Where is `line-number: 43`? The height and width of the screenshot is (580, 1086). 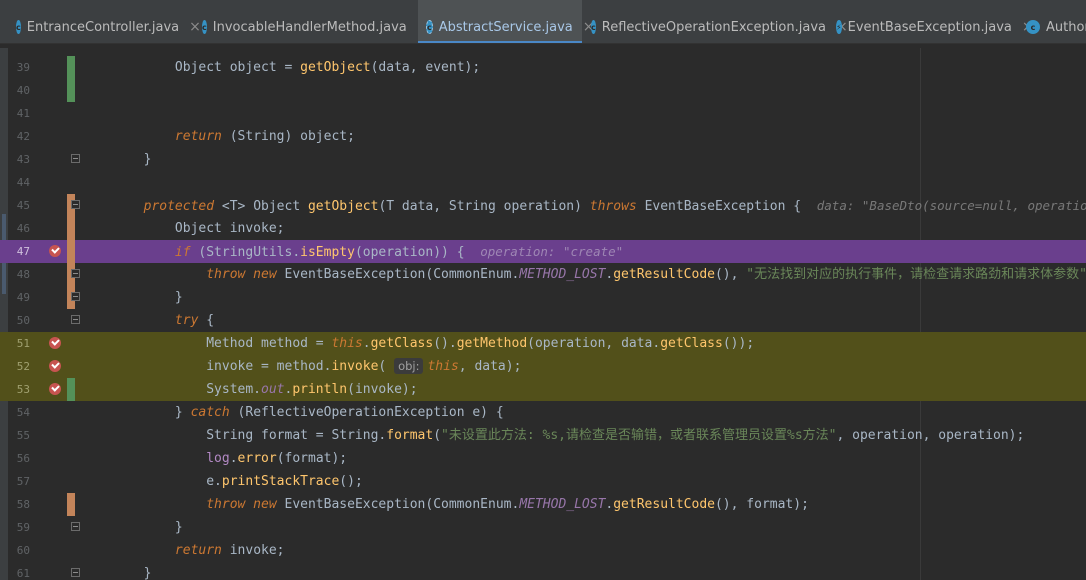
line-number: 43 is located at coordinates (23, 159).